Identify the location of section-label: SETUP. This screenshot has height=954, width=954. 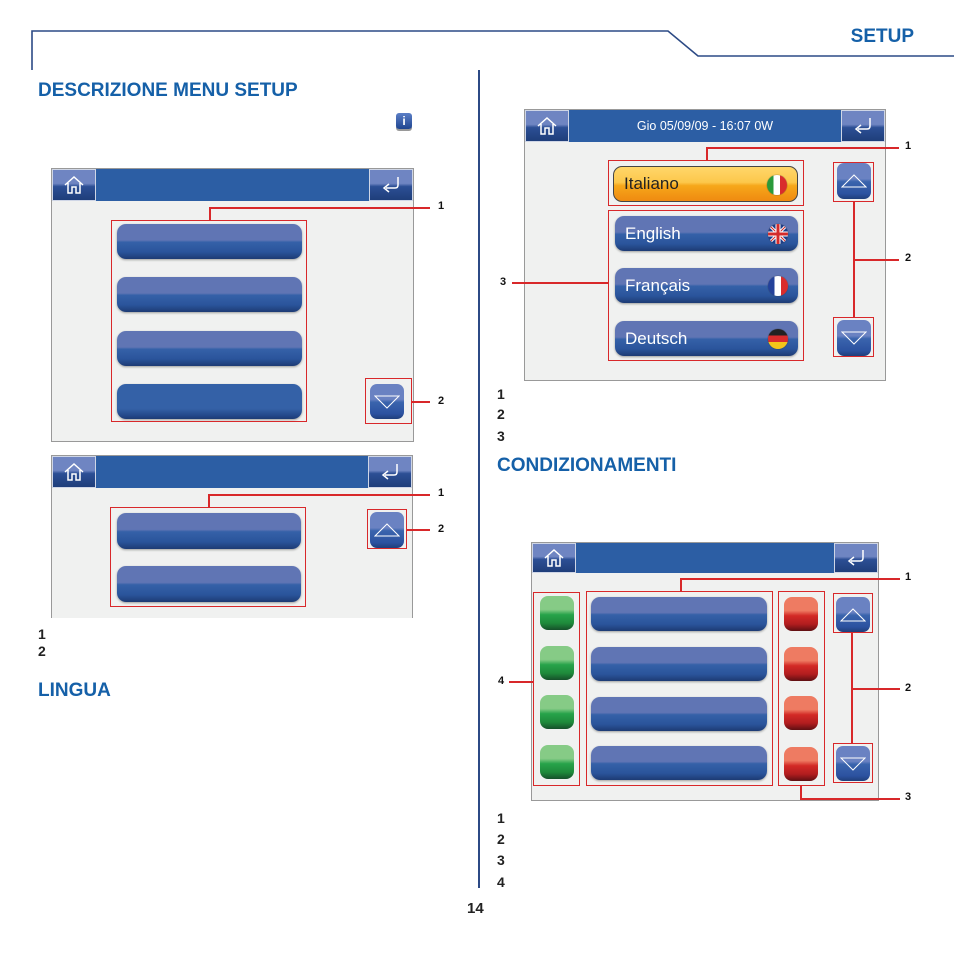
(882, 36).